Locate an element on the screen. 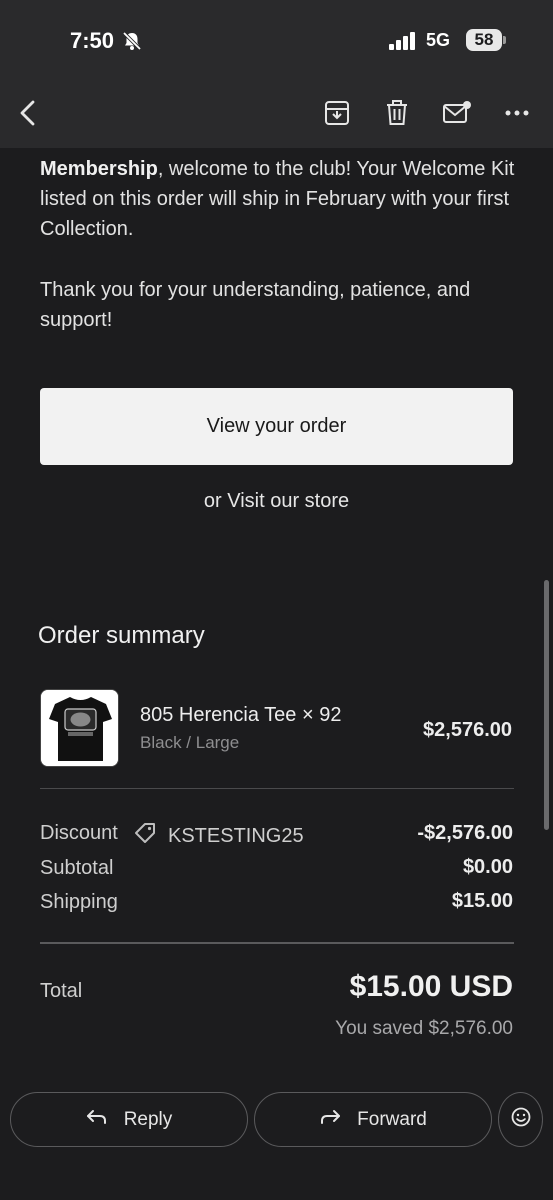  discount-value: -$2,576.00 is located at coordinates (465, 833).